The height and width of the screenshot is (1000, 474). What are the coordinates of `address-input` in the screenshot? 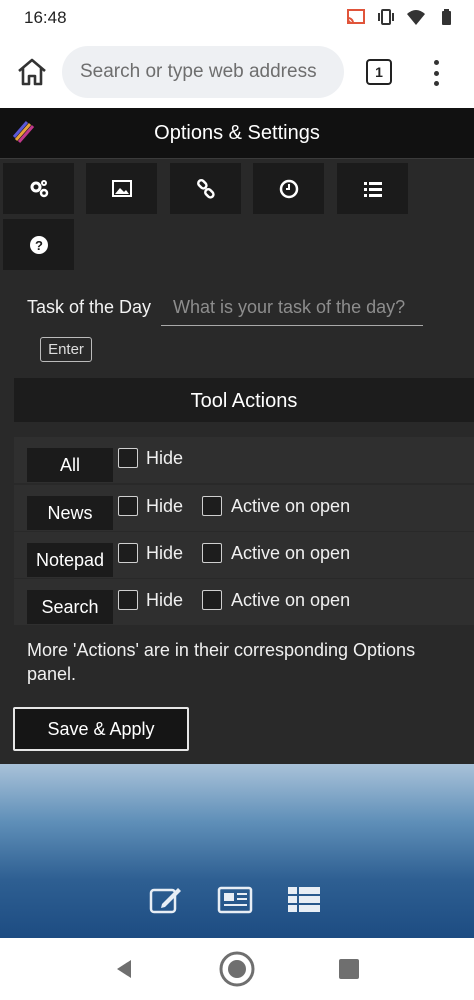 It's located at (203, 72).